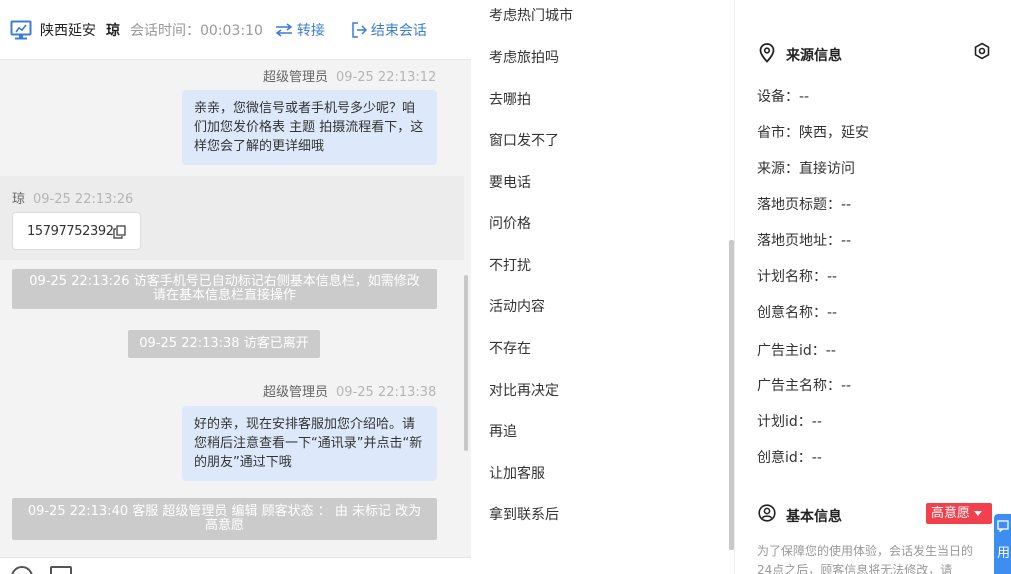  What do you see at coordinates (517, 306) in the screenshot?
I see `quick-reply-item: 活动内容` at bounding box center [517, 306].